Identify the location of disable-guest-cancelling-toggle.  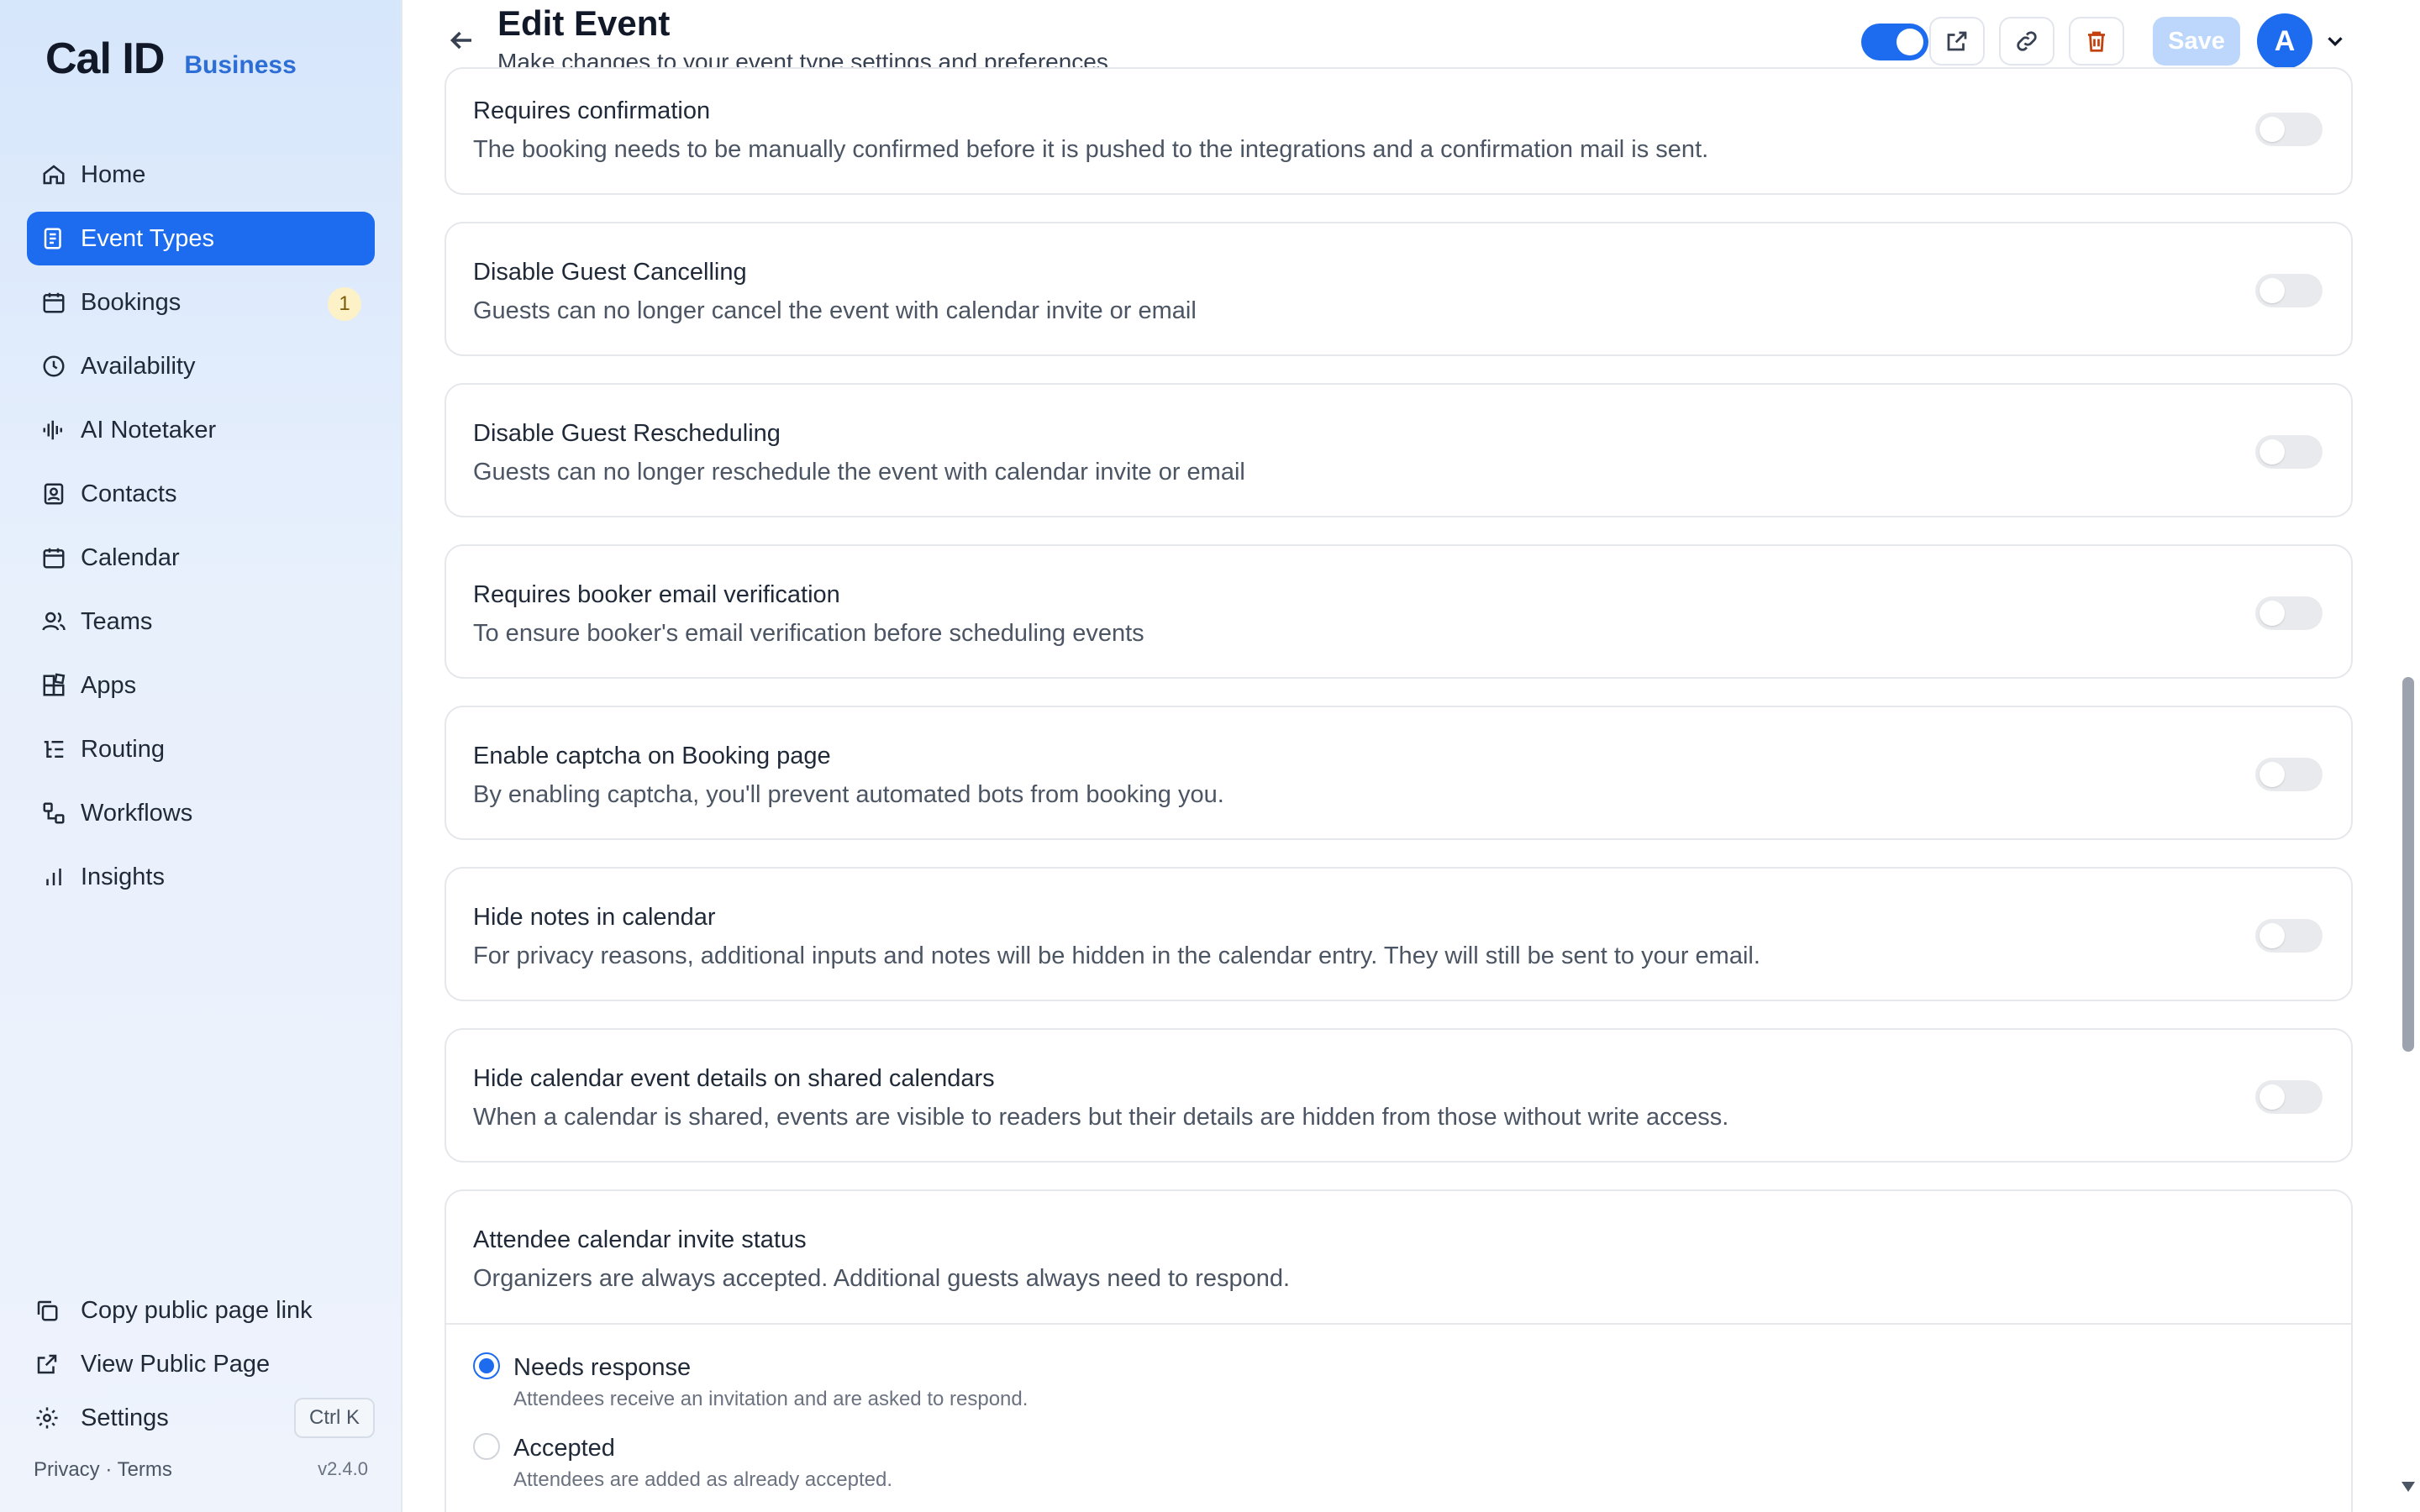
(2289, 290).